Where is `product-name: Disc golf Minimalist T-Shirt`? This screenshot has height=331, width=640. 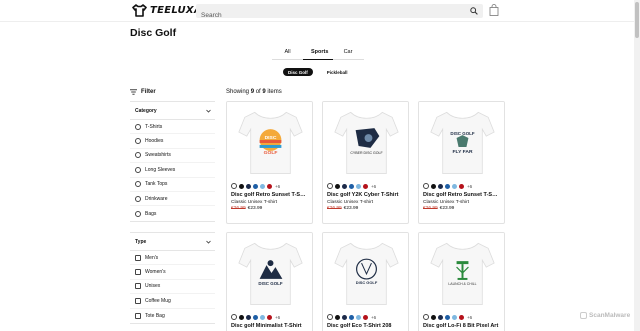 product-name: Disc golf Minimalist T-Shirt is located at coordinates (269, 325).